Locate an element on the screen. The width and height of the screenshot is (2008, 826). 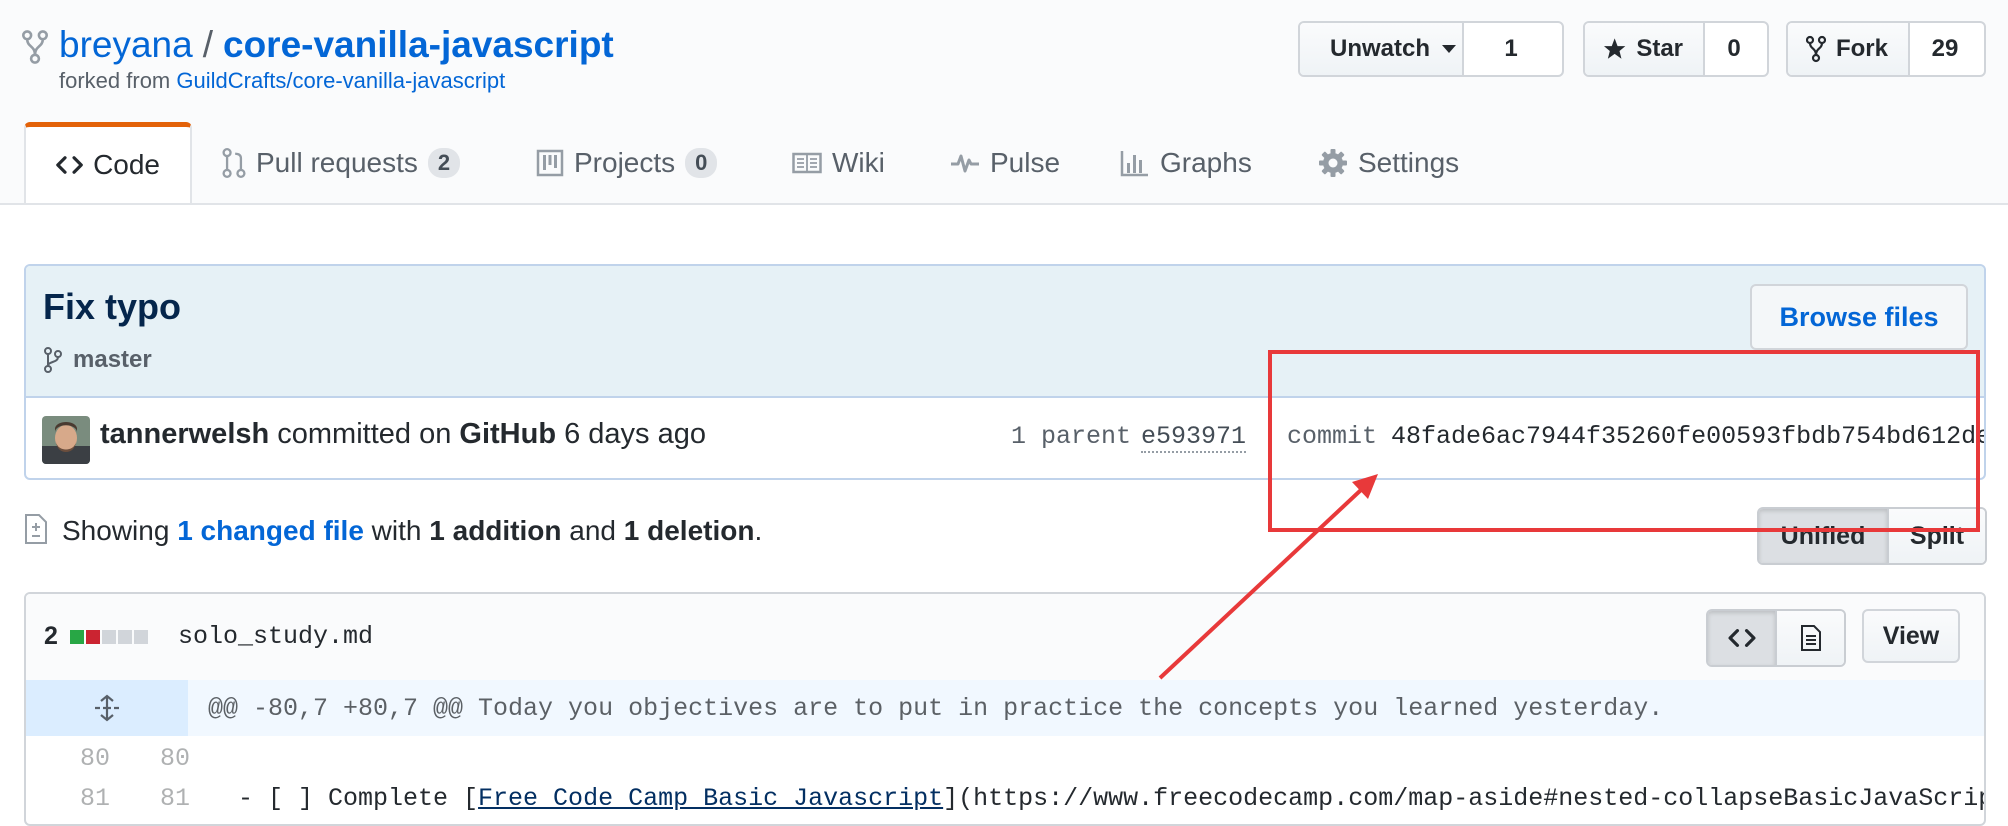
commit-branch: master is located at coordinates (97, 360).